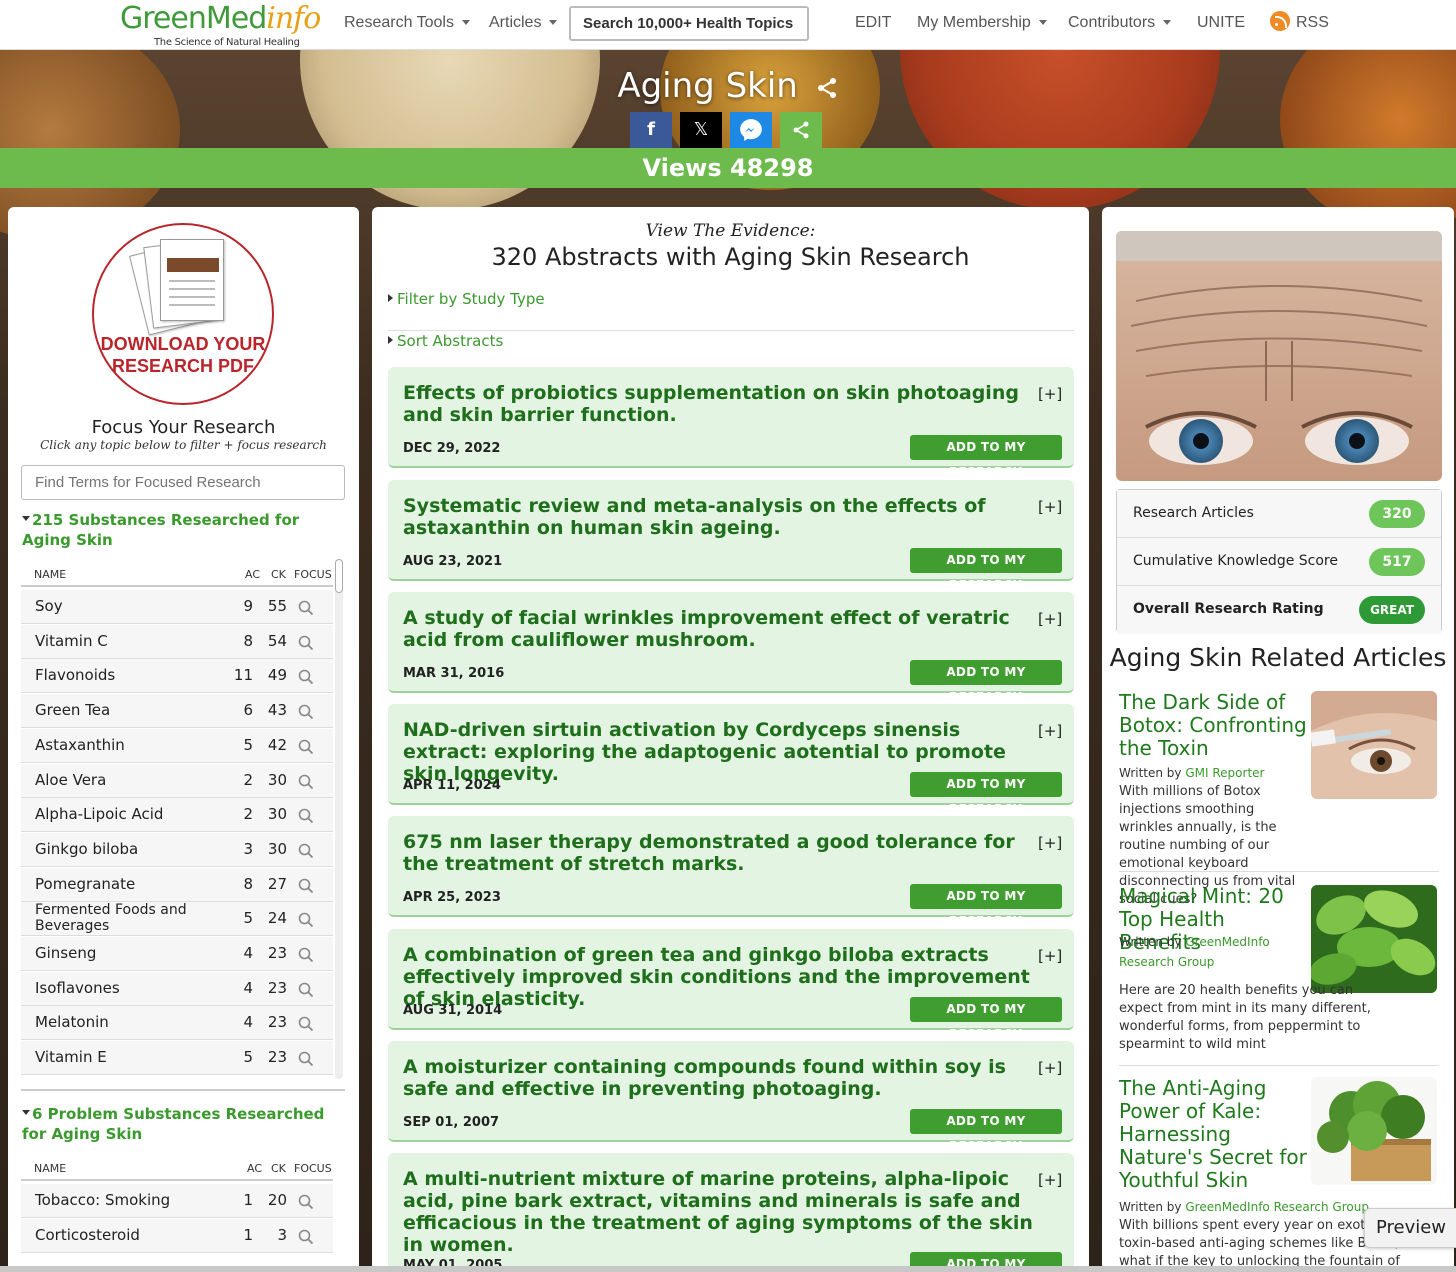  Describe the element at coordinates (339, 819) in the screenshot. I see `substances-scrollbar` at that location.